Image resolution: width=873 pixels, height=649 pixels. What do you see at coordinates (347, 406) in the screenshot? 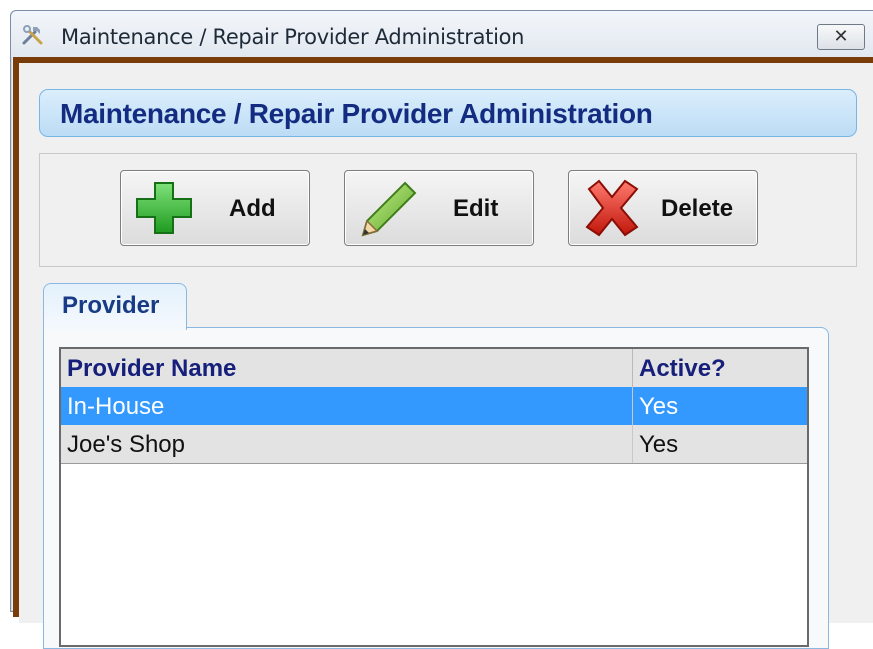
I see `cell-provider-name: In-House` at bounding box center [347, 406].